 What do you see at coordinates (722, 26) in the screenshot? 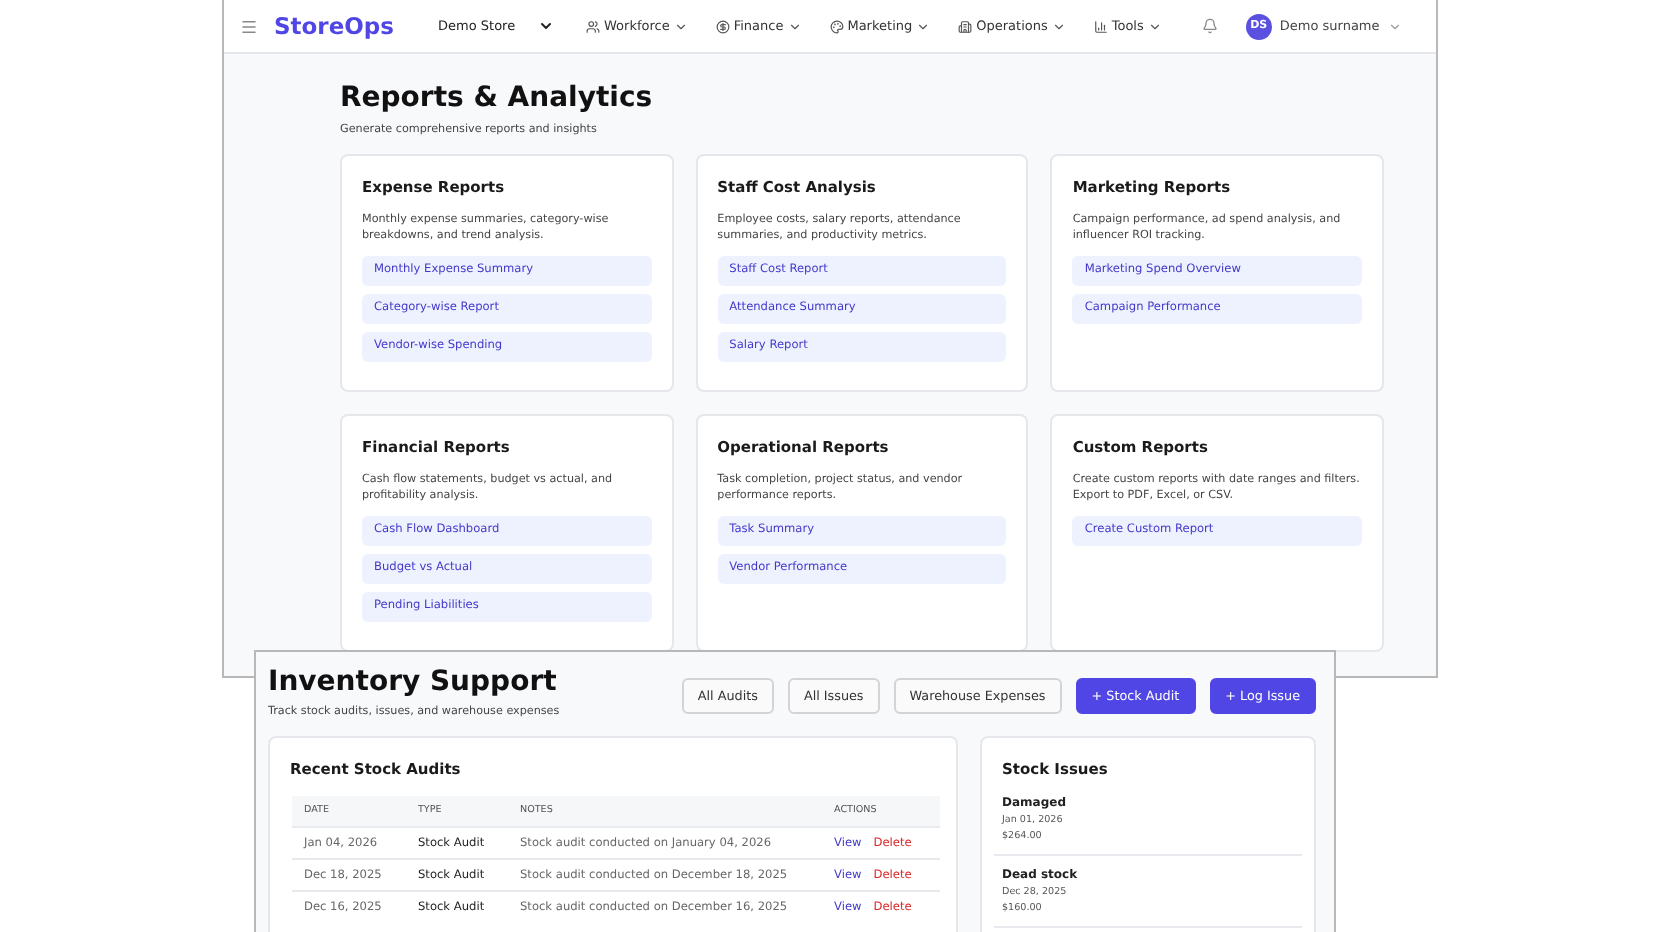
I see `dollar-icon` at bounding box center [722, 26].